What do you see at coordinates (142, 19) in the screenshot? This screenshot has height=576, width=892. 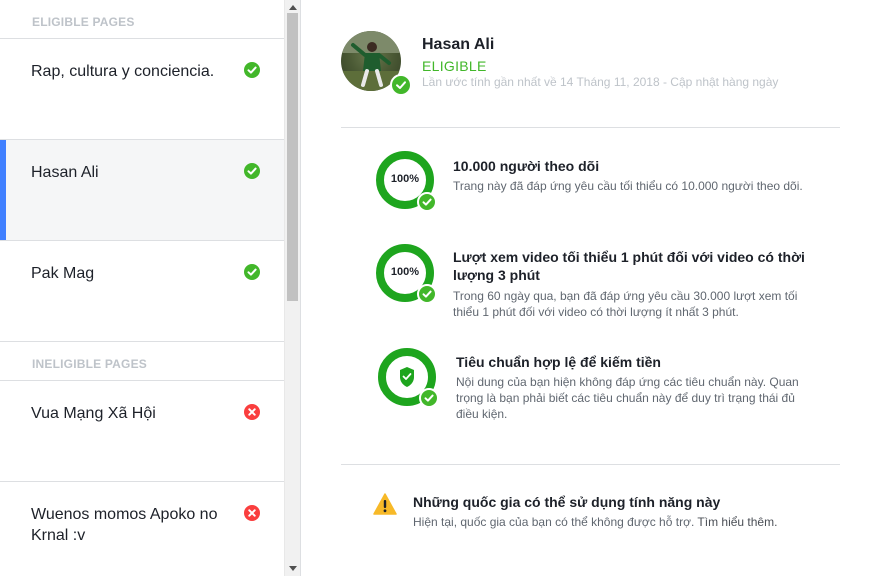 I see `eligible-pages-header: ELIGIBLE PAGES` at bounding box center [142, 19].